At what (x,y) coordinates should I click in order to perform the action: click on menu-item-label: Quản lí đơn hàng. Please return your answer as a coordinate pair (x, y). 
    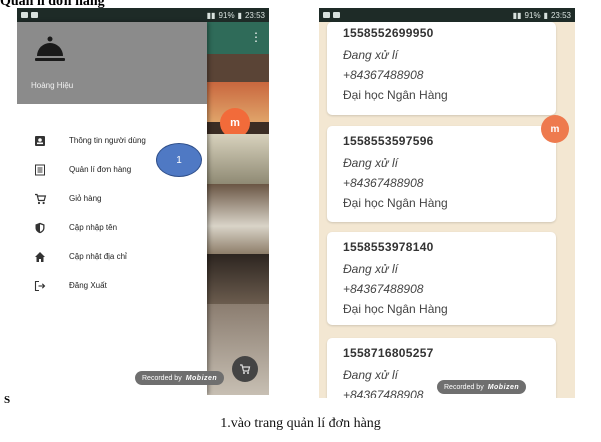
    Looking at the image, I should click on (100, 169).